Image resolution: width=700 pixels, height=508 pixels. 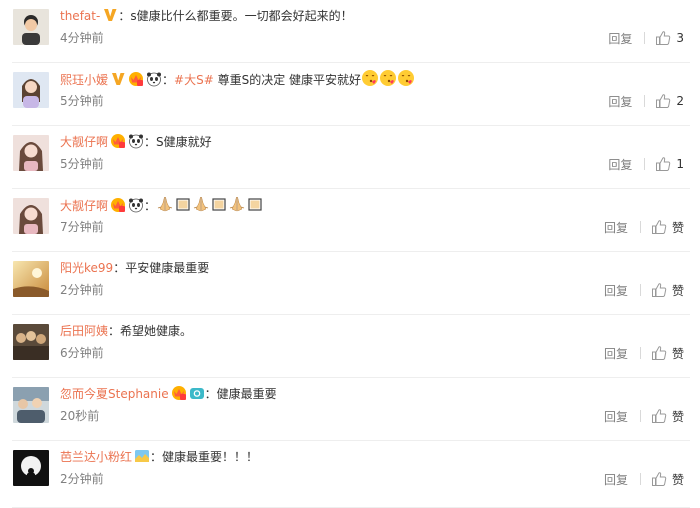 What do you see at coordinates (114, 394) in the screenshot?
I see `username-link: 忽而今夏Stephanie` at bounding box center [114, 394].